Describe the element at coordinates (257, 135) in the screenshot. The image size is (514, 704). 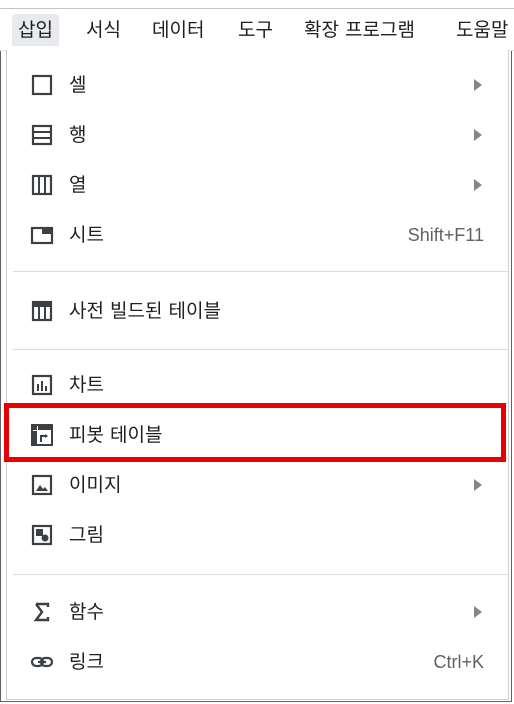
I see `menu-item-row: 행` at that location.